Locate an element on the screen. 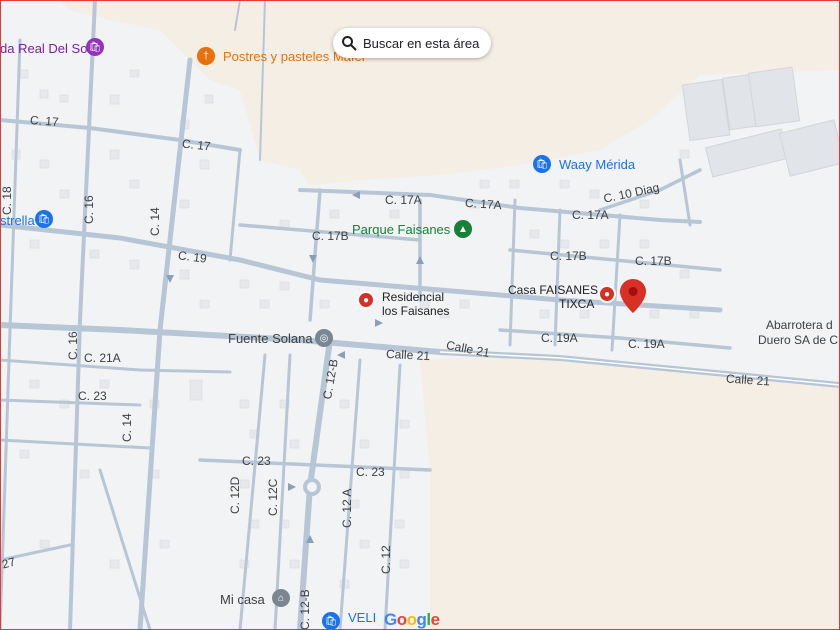 The height and width of the screenshot is (630, 840). search-this-area-button: Buscar en esta área is located at coordinates (412, 43).